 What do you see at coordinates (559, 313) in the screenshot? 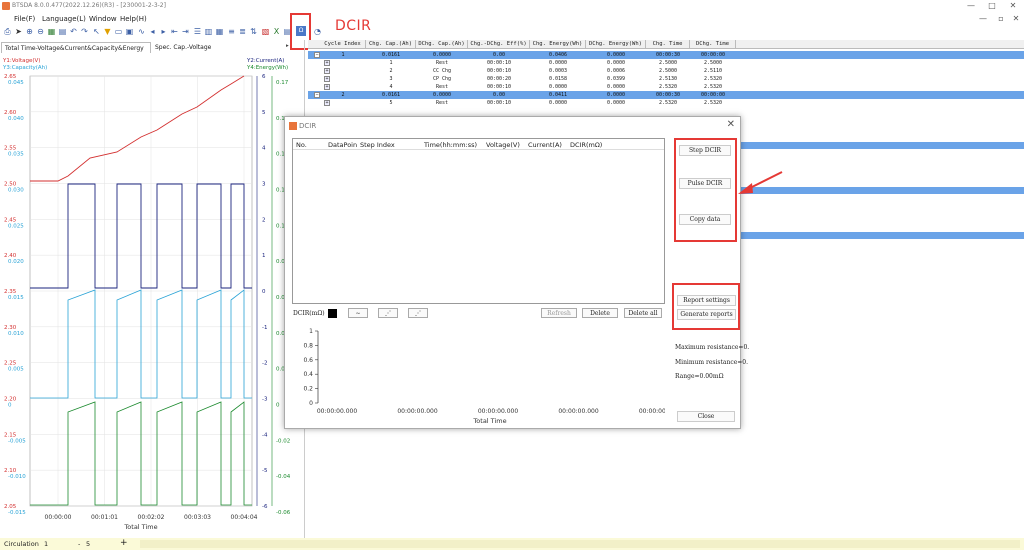
I see `refresh-button: Refresh` at bounding box center [559, 313].